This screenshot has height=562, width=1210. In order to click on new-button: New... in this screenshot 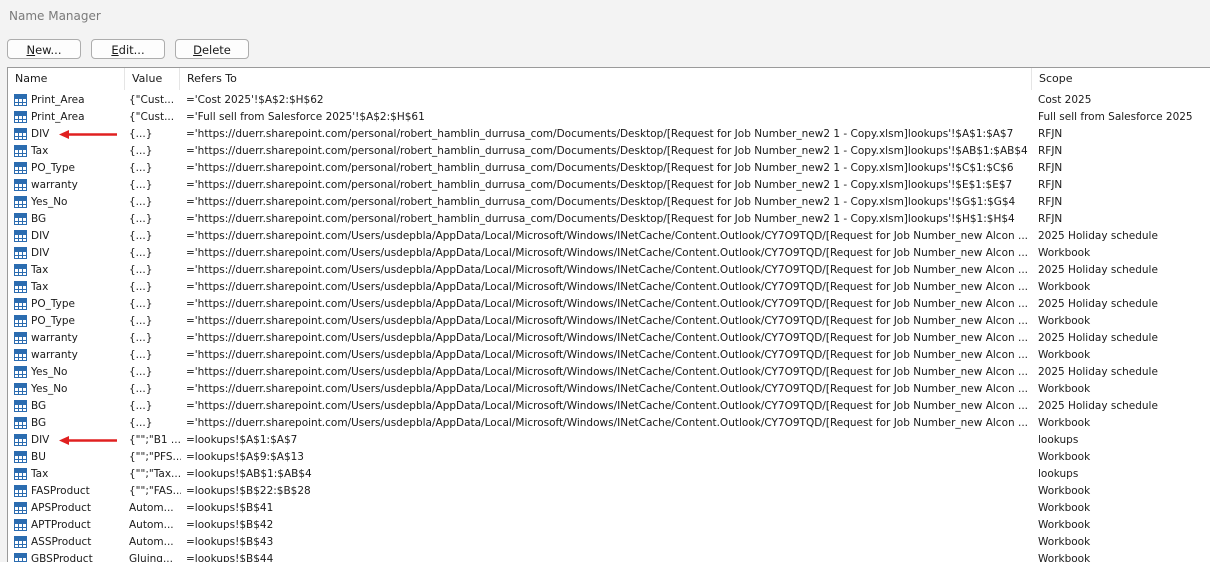, I will do `click(44, 49)`.